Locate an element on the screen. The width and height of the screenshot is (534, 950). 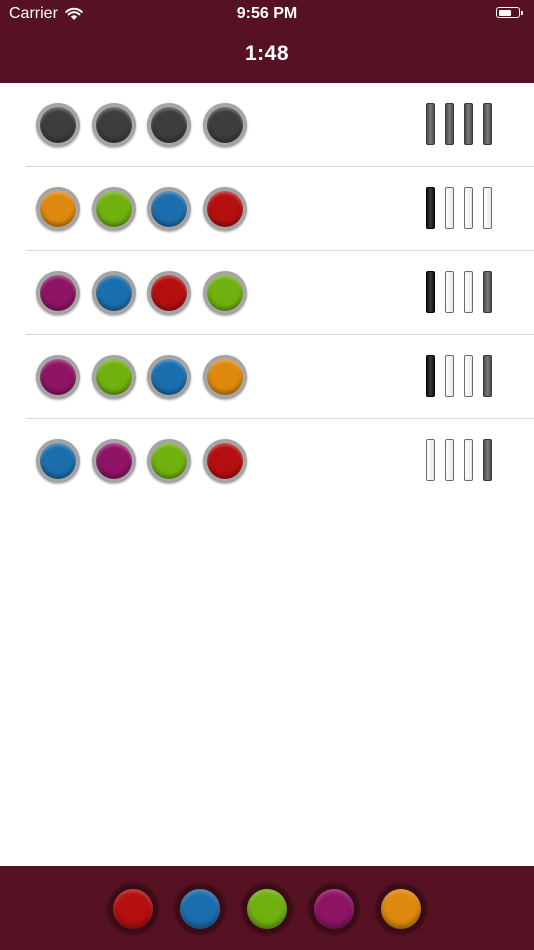
color-palette is located at coordinates (267, 908).